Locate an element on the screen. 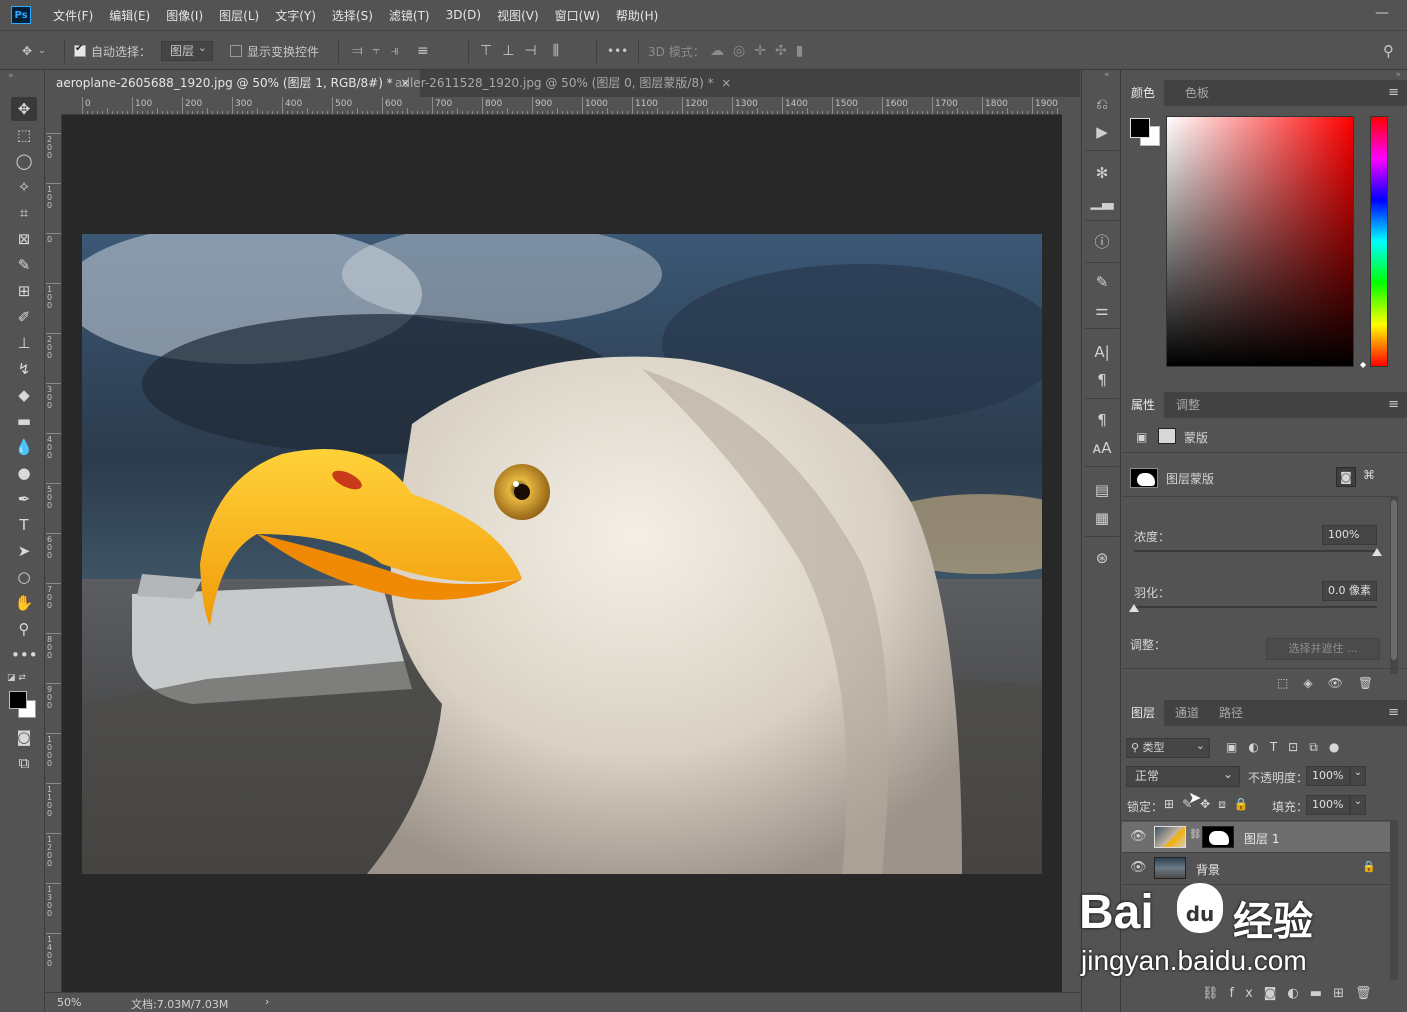  menu-edit: 编辑(E) is located at coordinates (129, 15).